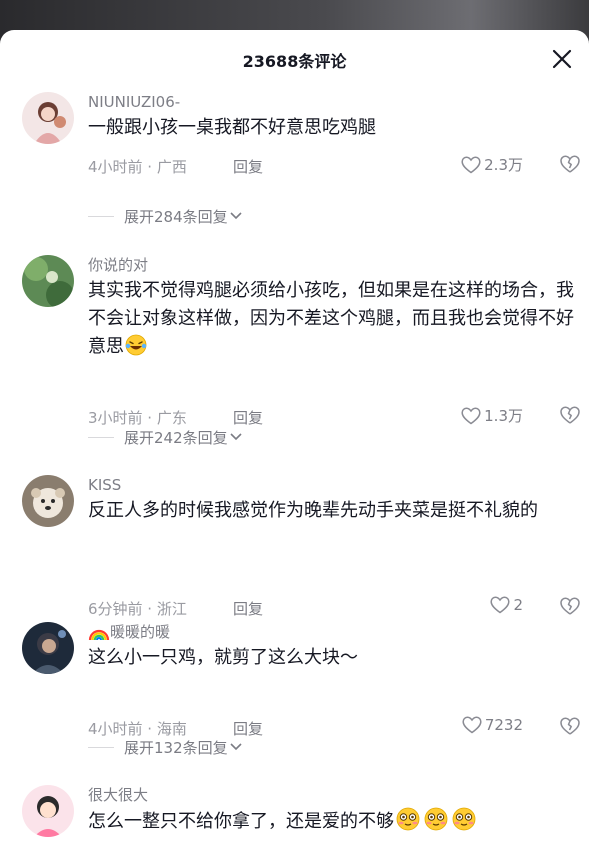 This screenshot has height=853, width=589. Describe the element at coordinates (562, 59) in the screenshot. I see `close-icon` at that location.